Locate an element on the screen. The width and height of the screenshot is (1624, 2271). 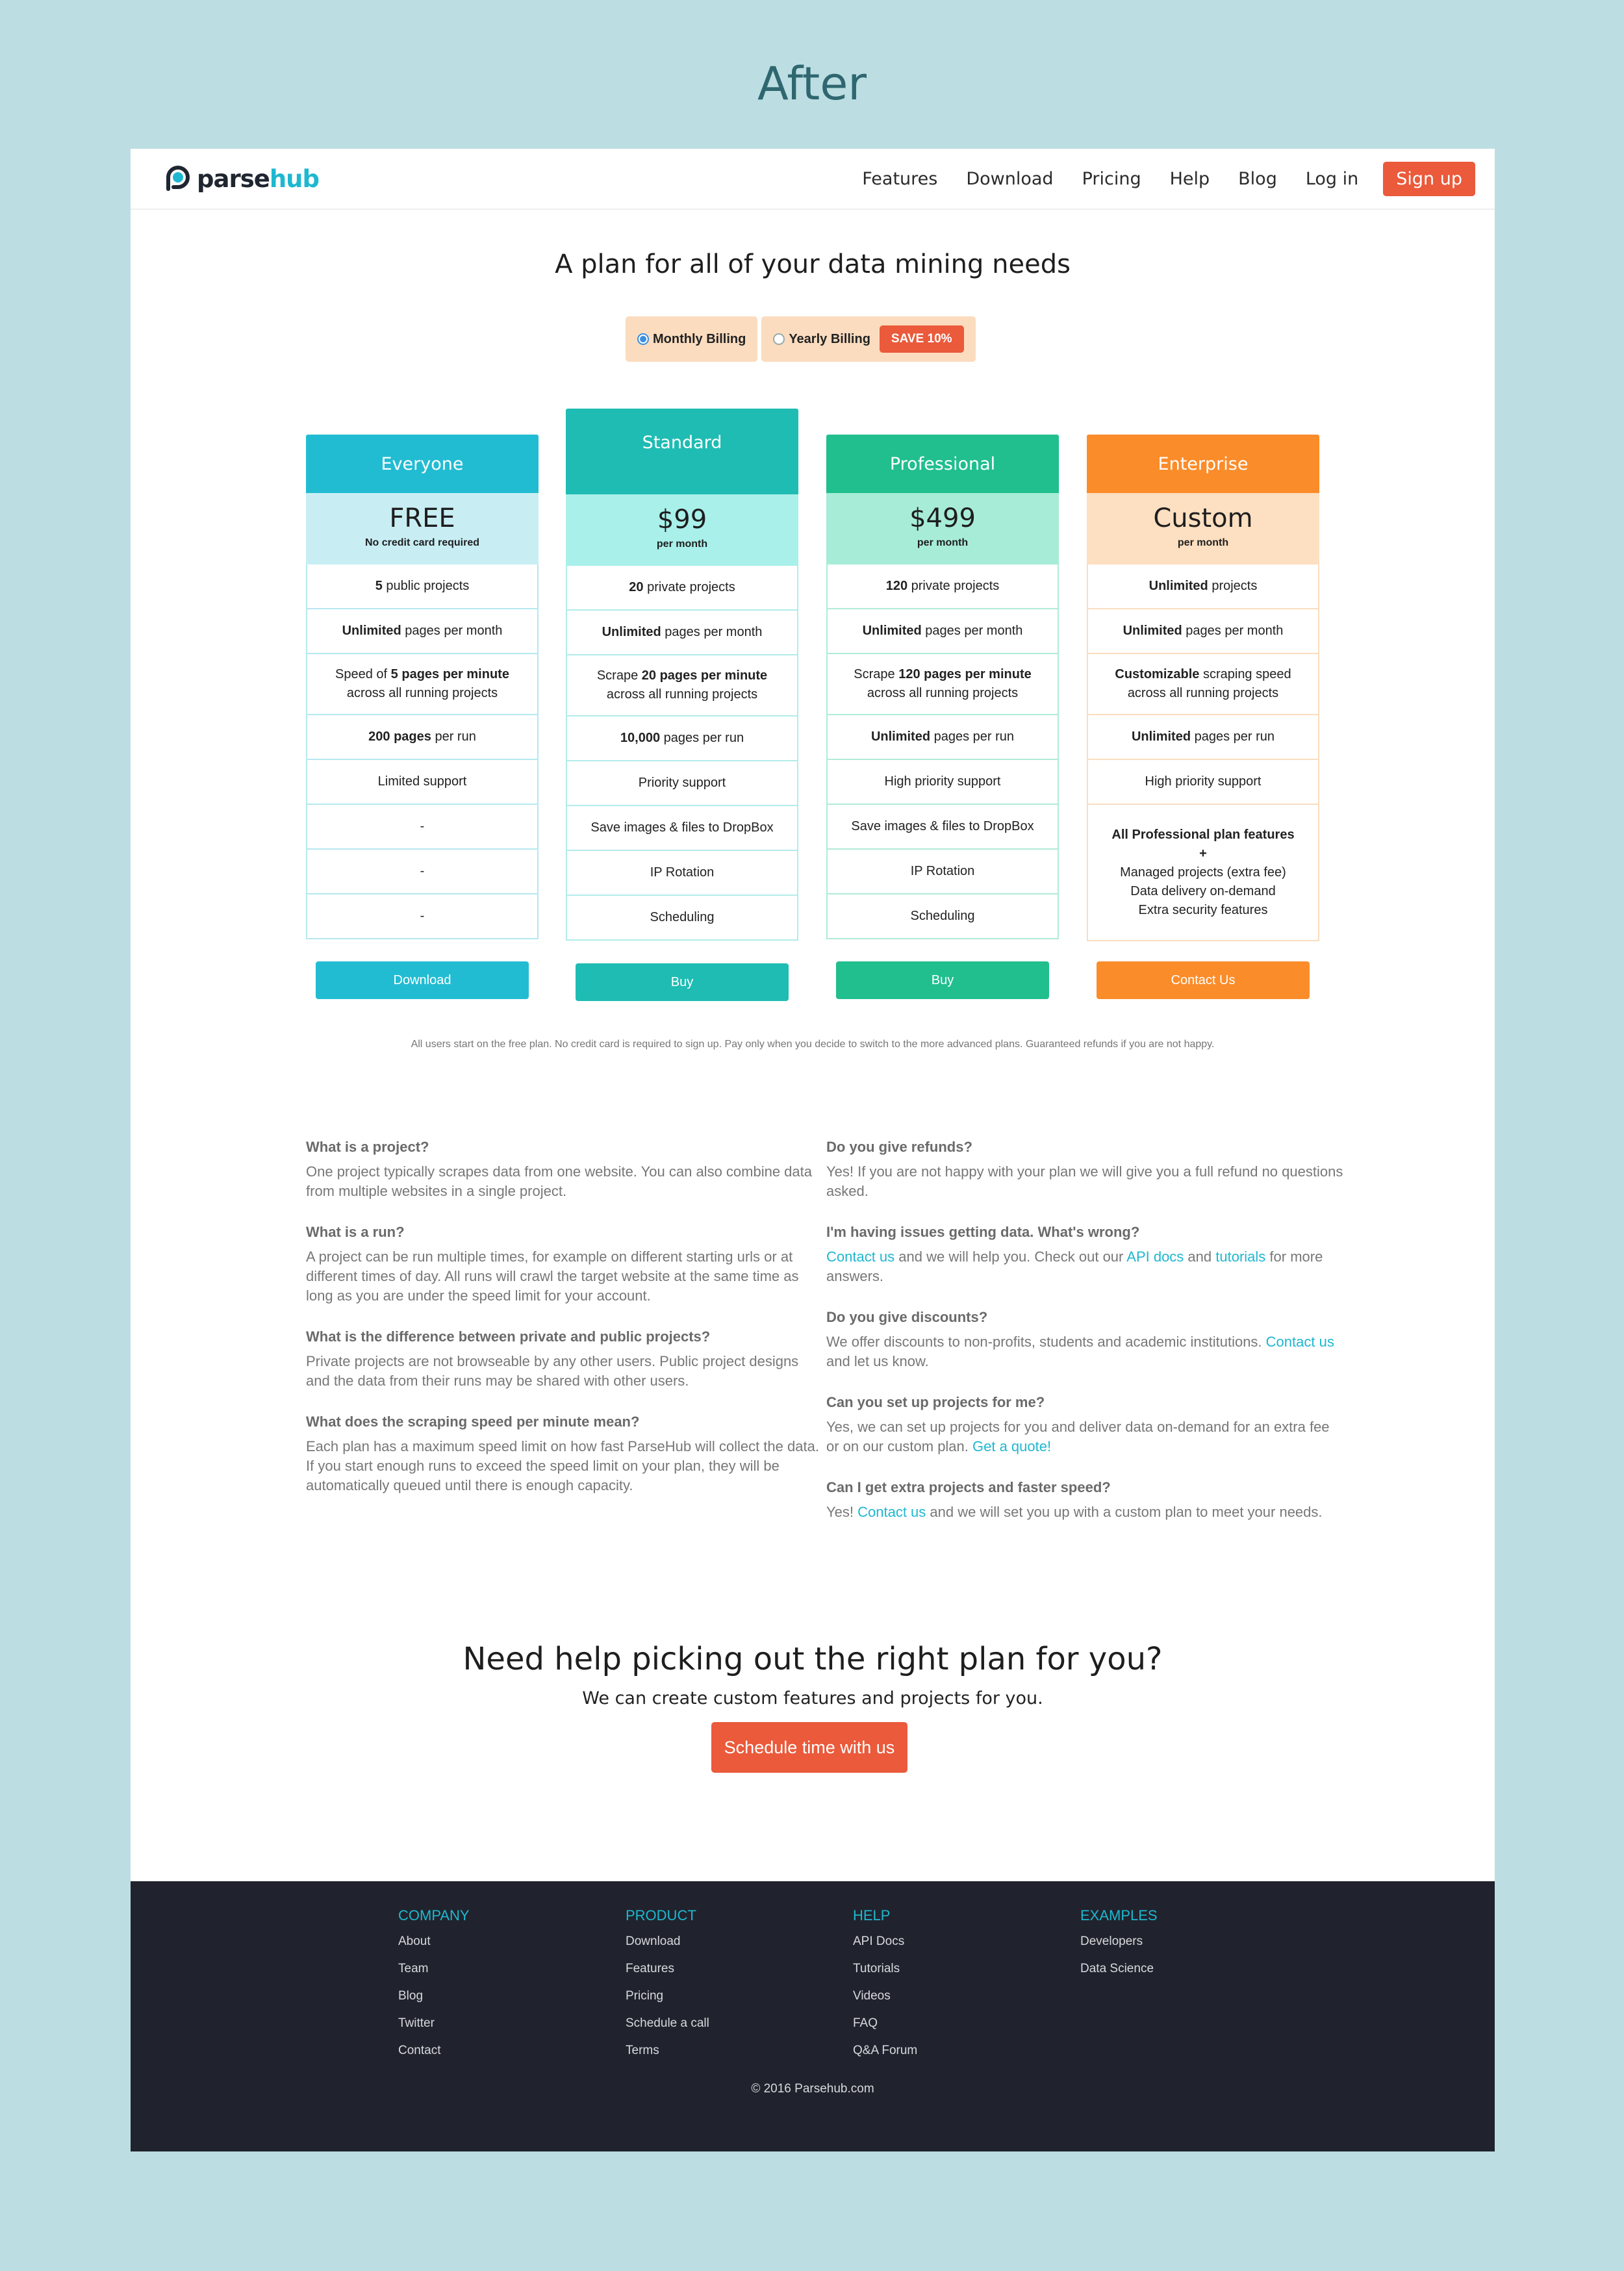
plan-price-block: $99 per month is located at coordinates (682, 530).